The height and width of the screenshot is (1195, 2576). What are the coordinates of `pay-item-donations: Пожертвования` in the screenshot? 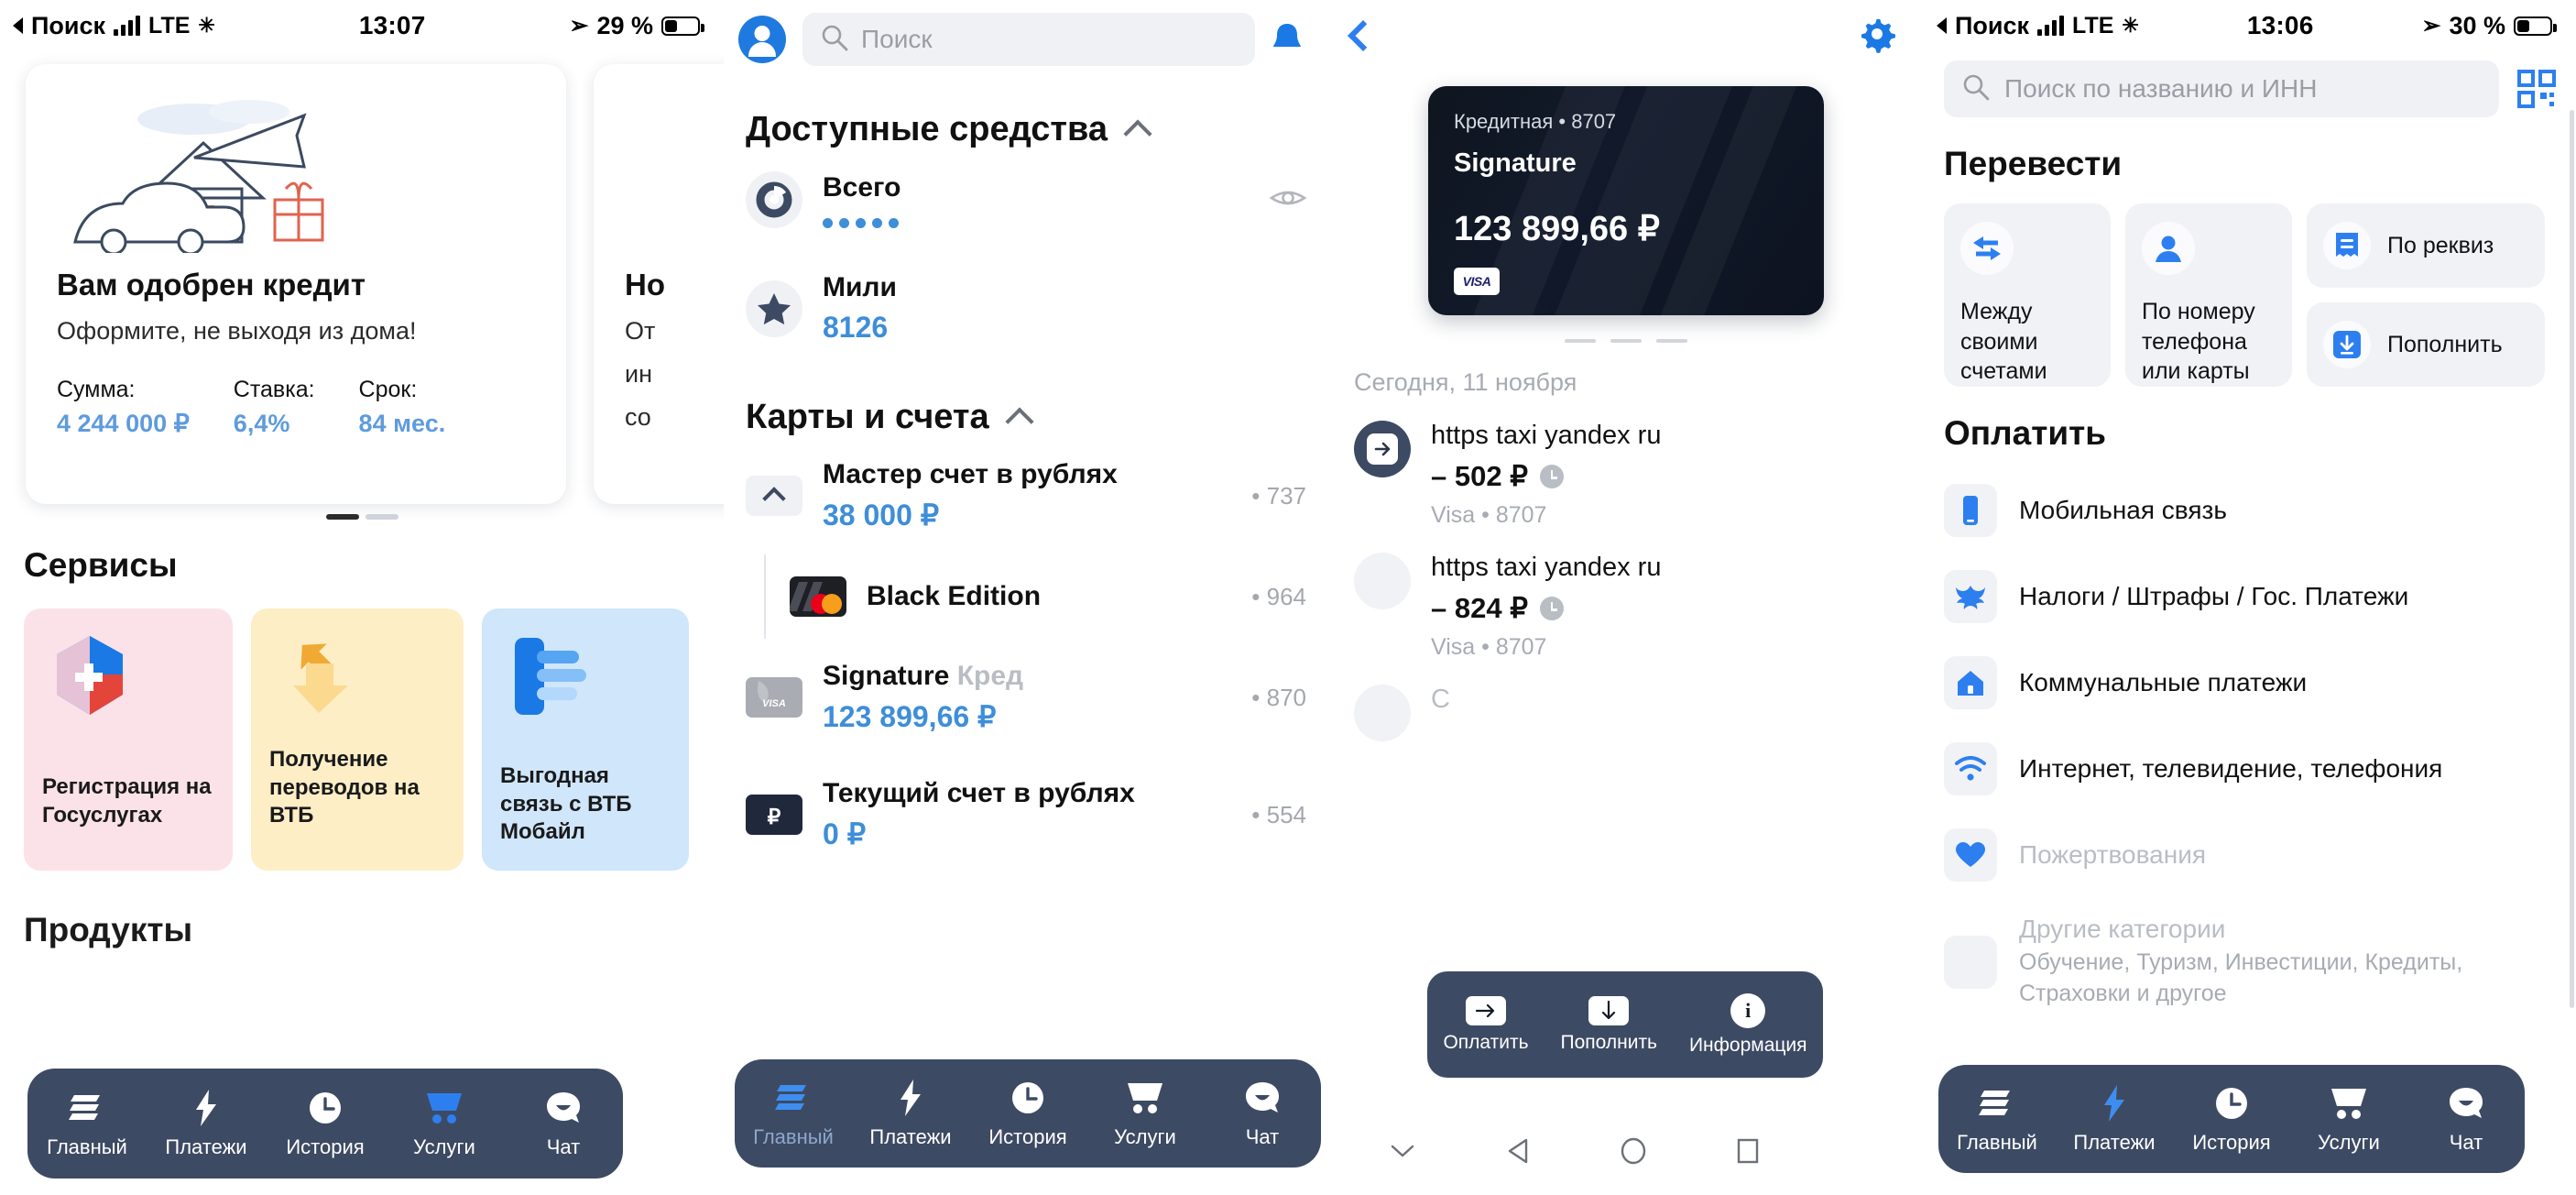 It's located at (2250, 855).